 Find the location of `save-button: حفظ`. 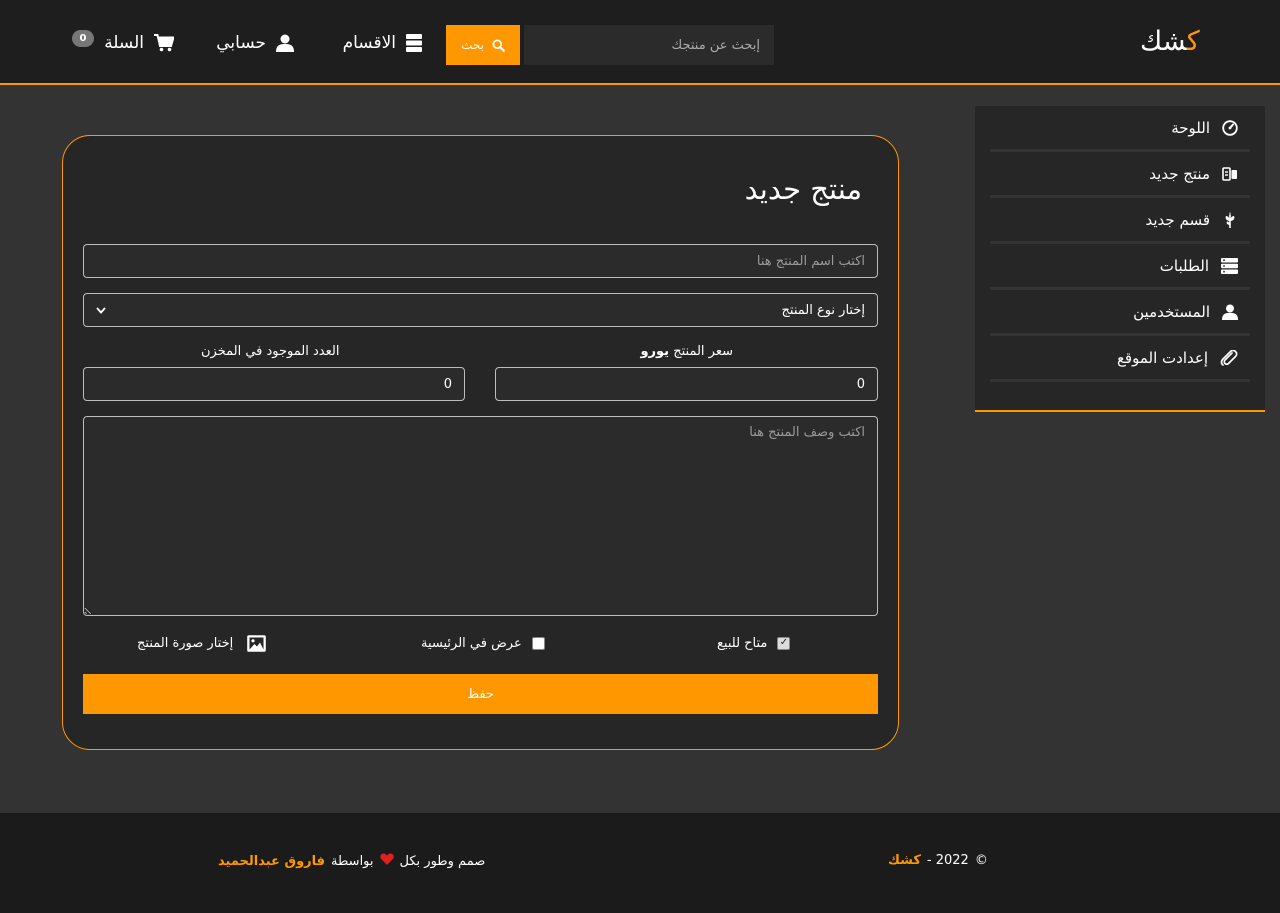

save-button: حفظ is located at coordinates (480, 694).